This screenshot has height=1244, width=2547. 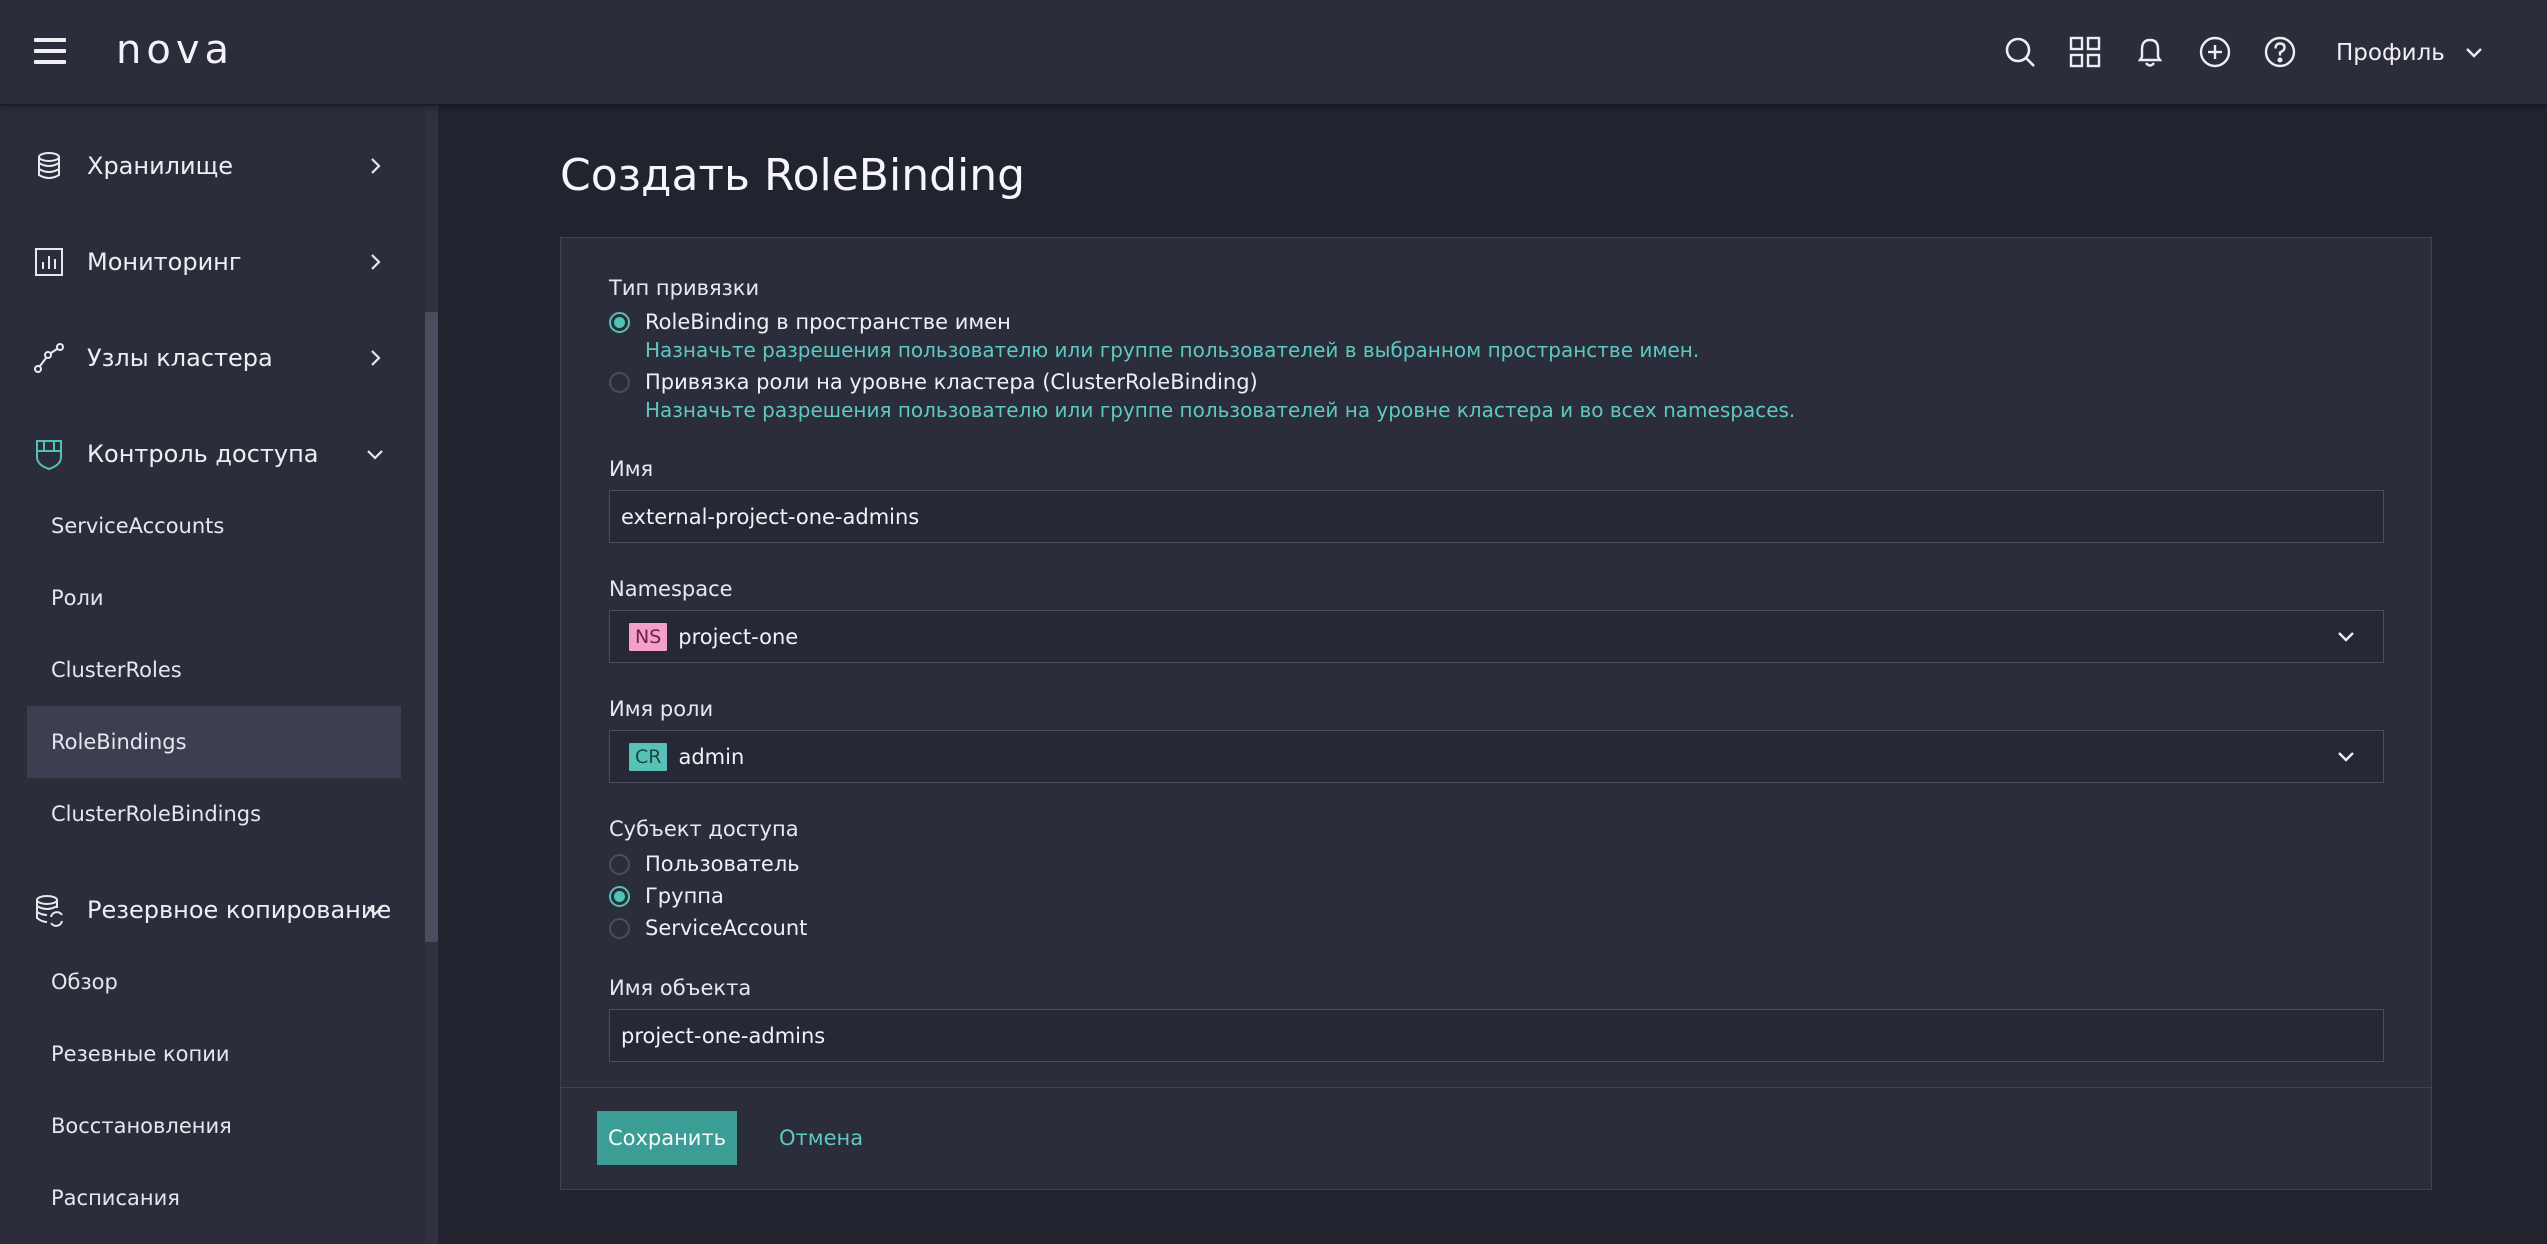 I want to click on plus-circle-icon, so click(x=2215, y=52).